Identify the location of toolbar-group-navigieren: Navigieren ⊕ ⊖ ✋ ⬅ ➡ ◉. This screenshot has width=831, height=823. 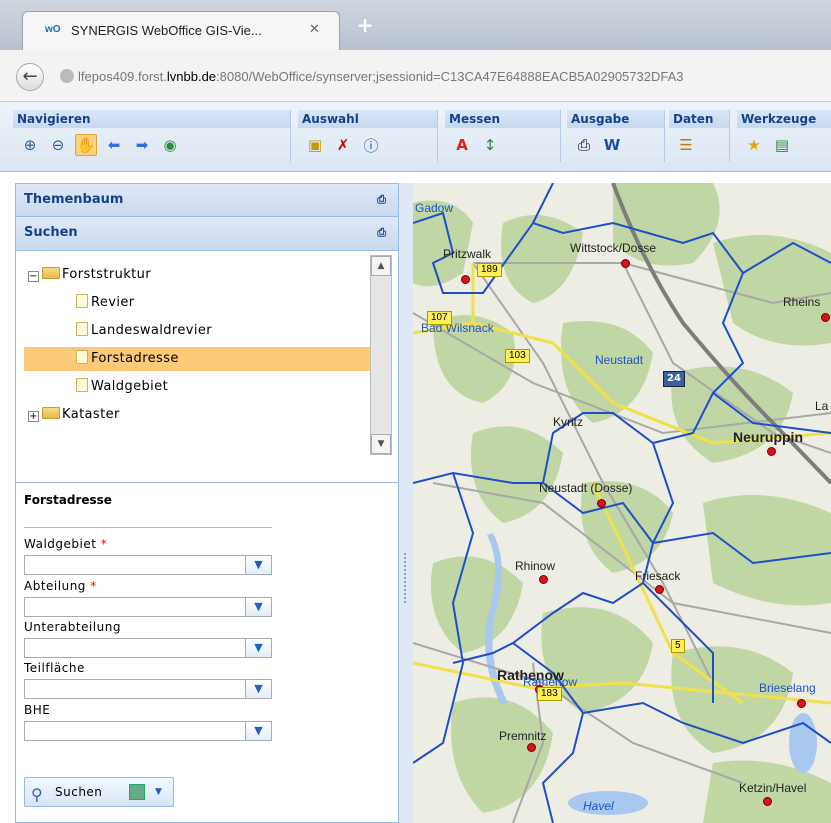
(152, 136).